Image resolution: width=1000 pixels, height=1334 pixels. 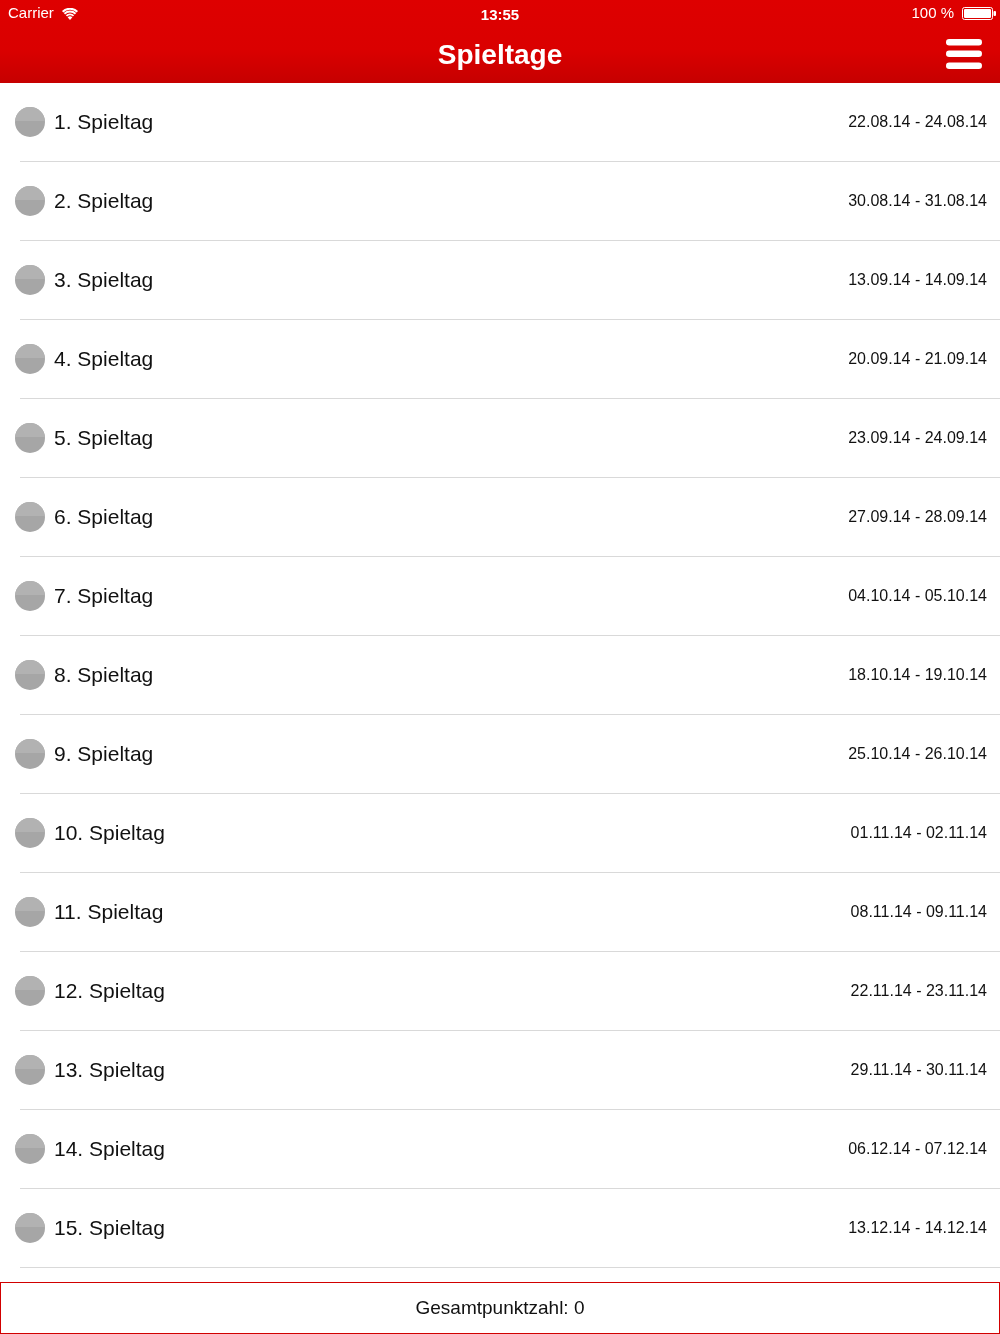 What do you see at coordinates (104, 754) in the screenshot?
I see `matchday-title: 9. Spieltag` at bounding box center [104, 754].